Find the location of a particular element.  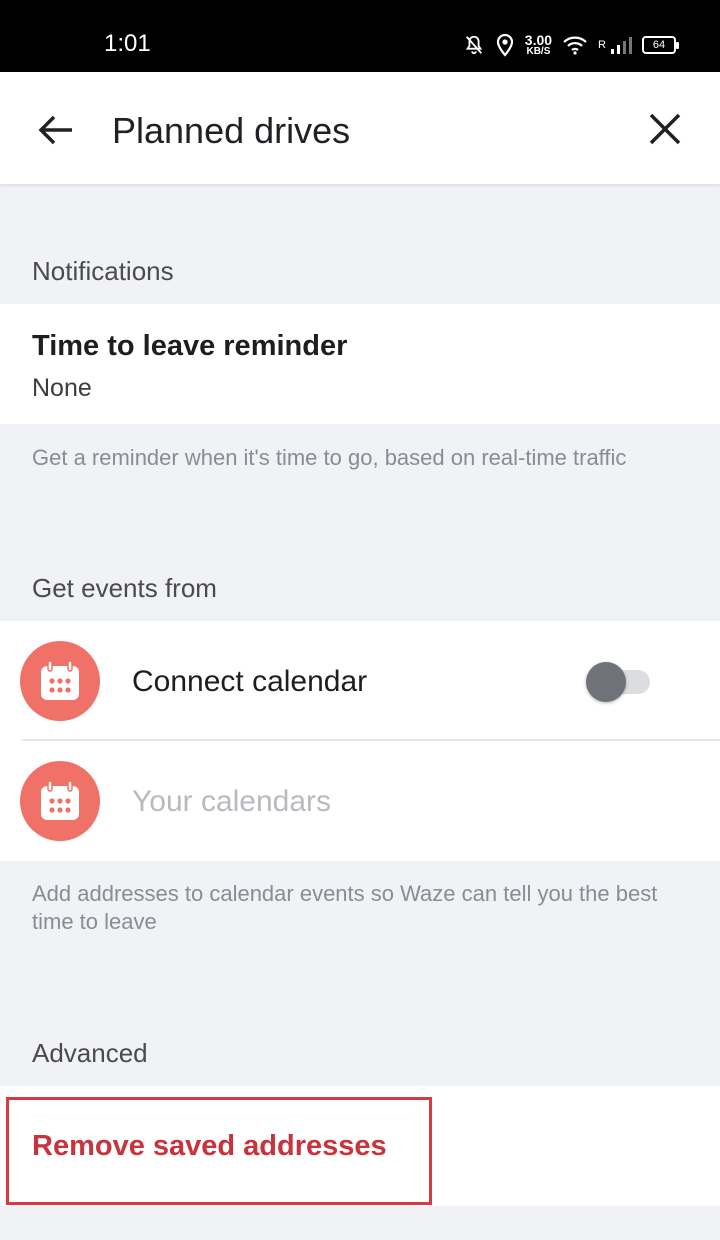

close-button is located at coordinates (665, 129).